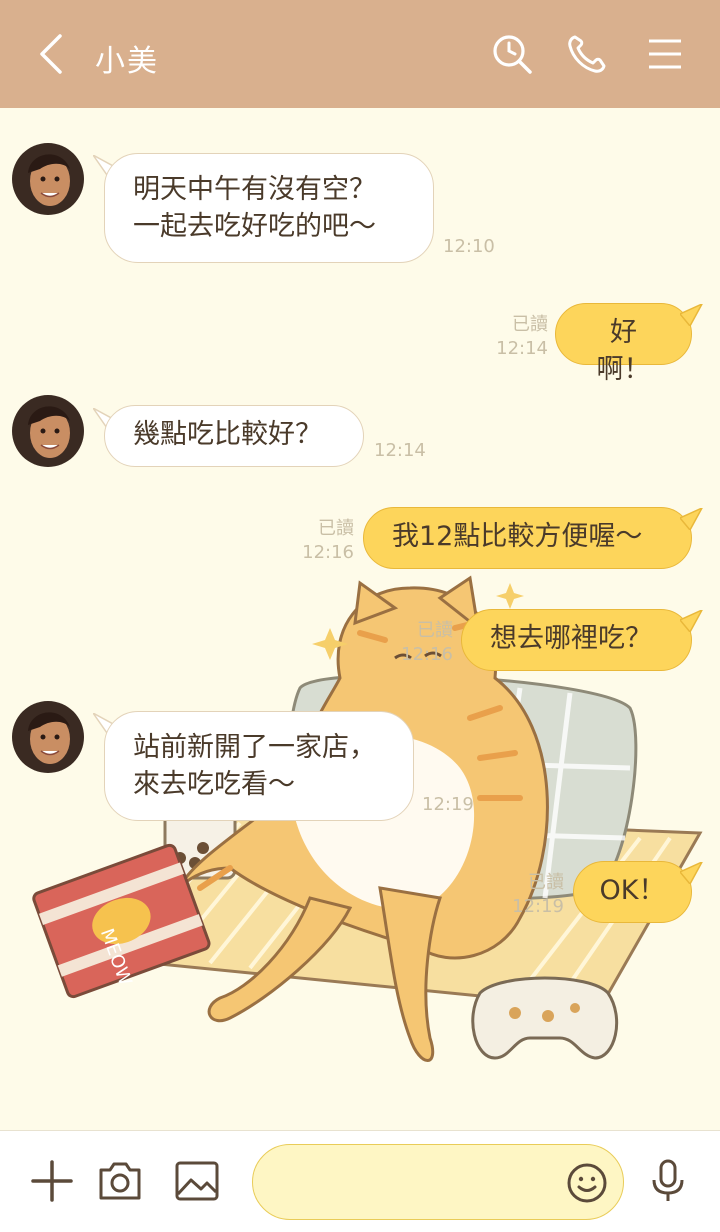 This screenshot has width=720, height=1232. I want to click on menu-icon, so click(665, 54).